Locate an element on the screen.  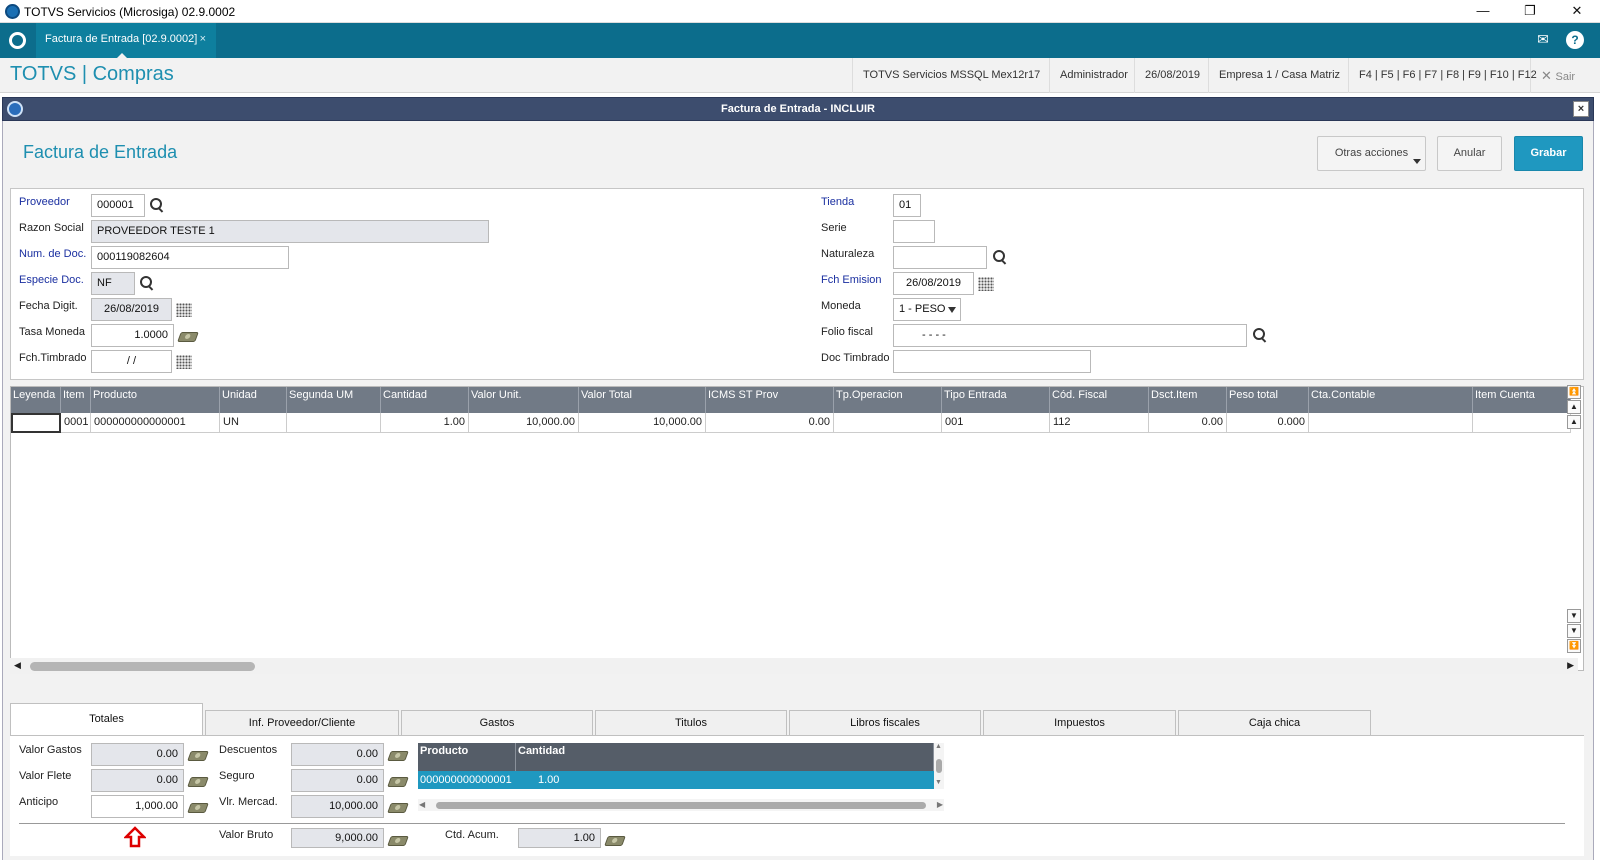
folder-tab: Gastos is located at coordinates (497, 722).